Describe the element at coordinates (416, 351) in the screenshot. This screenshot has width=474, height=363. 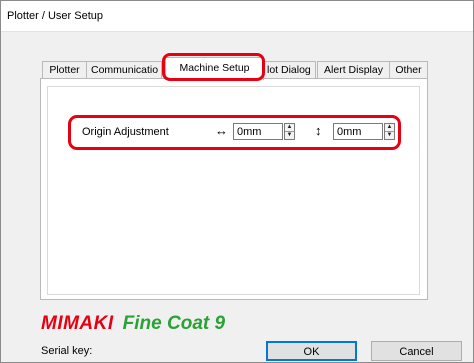
I see `cancel-button: Cancel` at that location.